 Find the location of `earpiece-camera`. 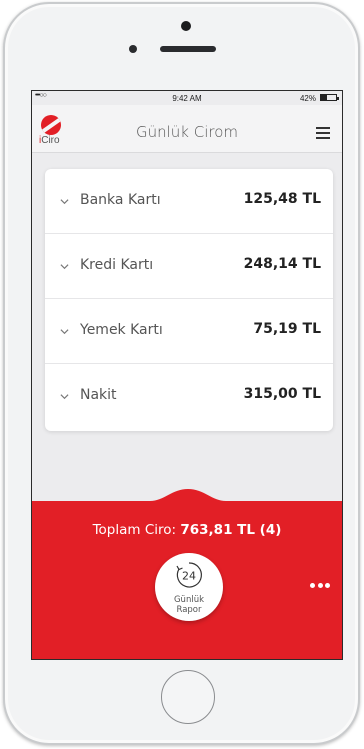

earpiece-camera is located at coordinates (186, 26).